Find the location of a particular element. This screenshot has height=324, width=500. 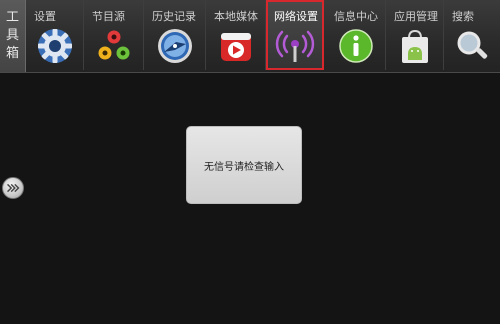

menu-item-label: 搜索 is located at coordinates (463, 16).